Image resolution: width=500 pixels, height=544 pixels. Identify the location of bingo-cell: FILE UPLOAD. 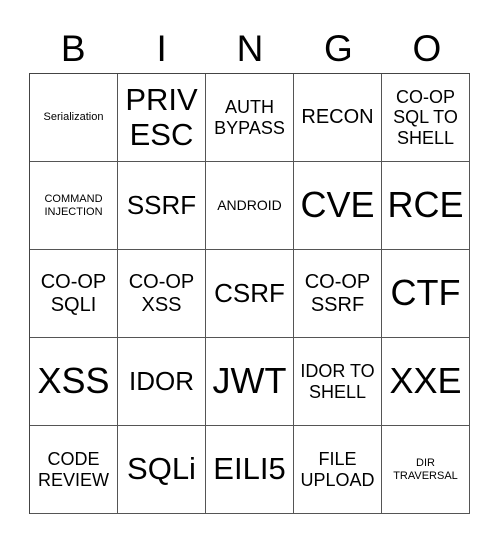
(338, 470).